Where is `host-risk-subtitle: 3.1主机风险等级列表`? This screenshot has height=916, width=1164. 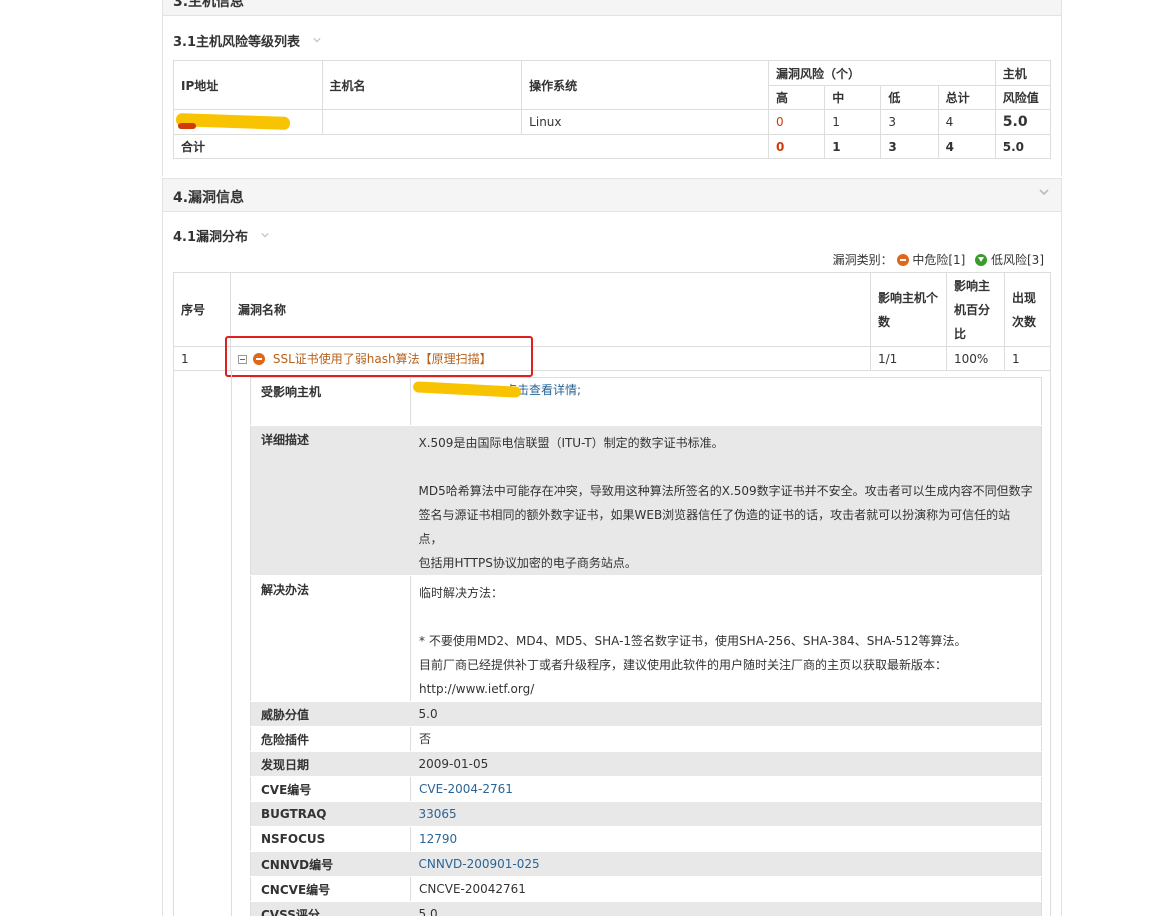 host-risk-subtitle: 3.1主机风险等级列表 is located at coordinates (247, 40).